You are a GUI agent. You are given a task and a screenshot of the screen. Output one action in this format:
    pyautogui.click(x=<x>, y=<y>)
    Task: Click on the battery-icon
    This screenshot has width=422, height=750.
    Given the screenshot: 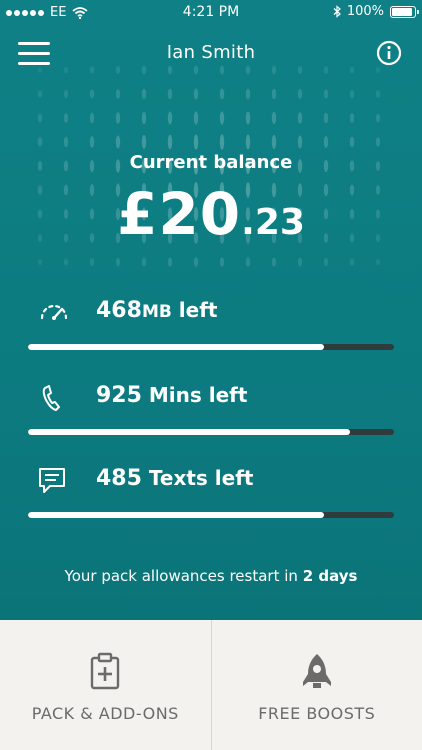 What is the action you would take?
    pyautogui.click(x=404, y=11)
    